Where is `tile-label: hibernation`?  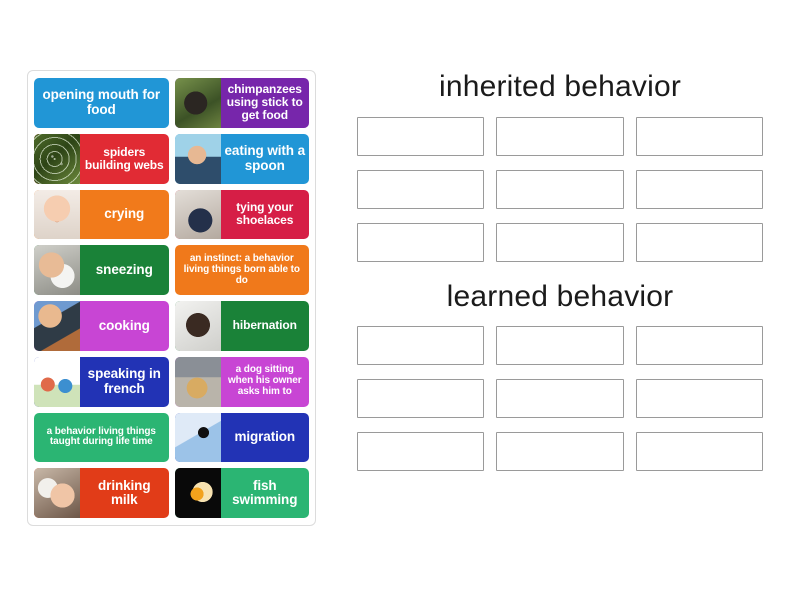 tile-label: hibernation is located at coordinates (264, 325).